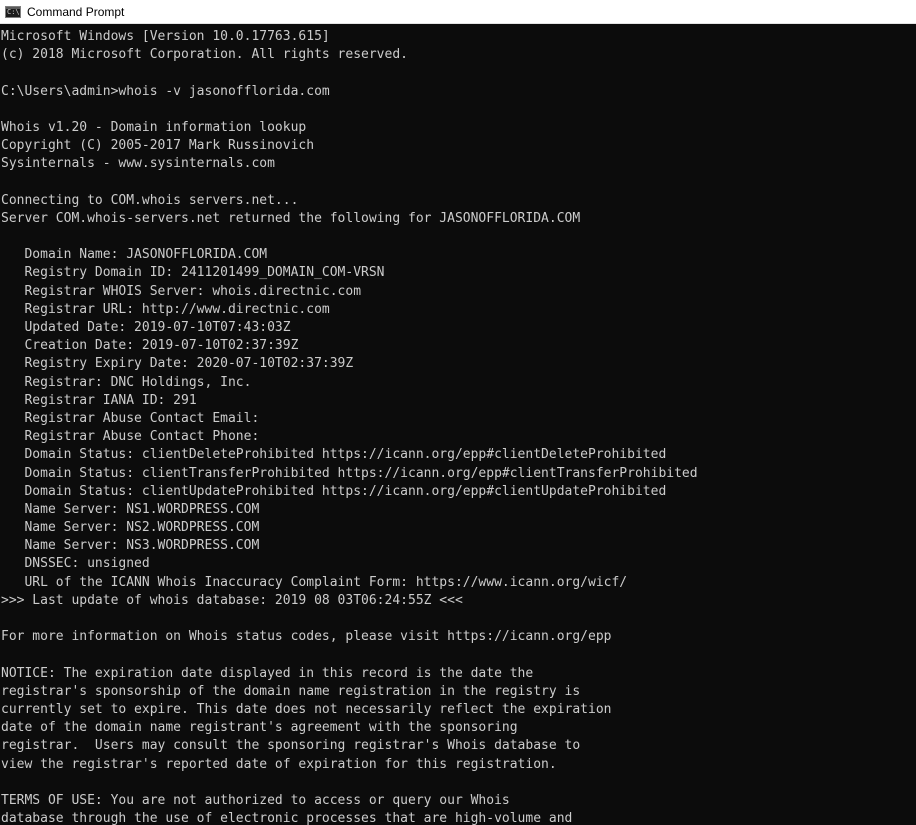  Describe the element at coordinates (76, 11) in the screenshot. I see `window-title: Command Prompt` at that location.